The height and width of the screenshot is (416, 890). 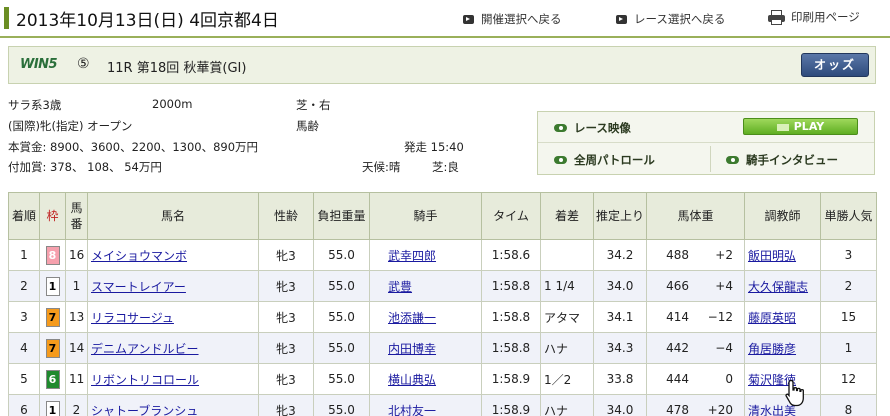 I want to click on cell-trainer: 大久保龍志, so click(x=782, y=286).